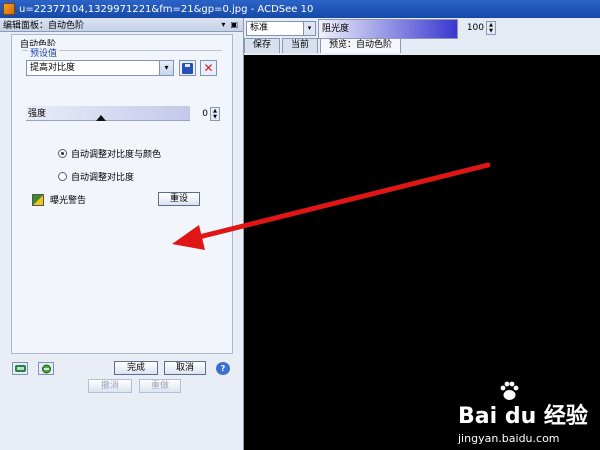 This screenshot has height=450, width=600. Describe the element at coordinates (188, 237) in the screenshot. I see `arrow-head` at that location.